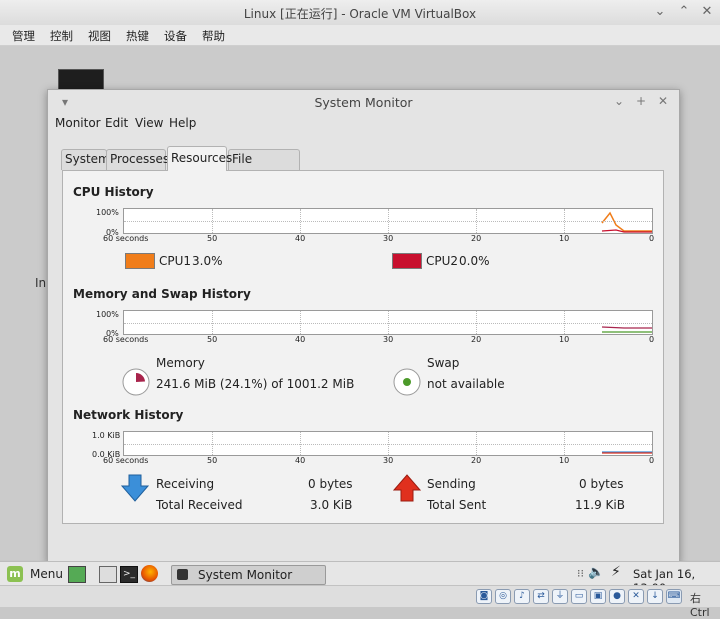 Image resolution: width=720 pixels, height=619 pixels. Describe the element at coordinates (116, 123) in the screenshot. I see `menu-edit: Edit` at that location.